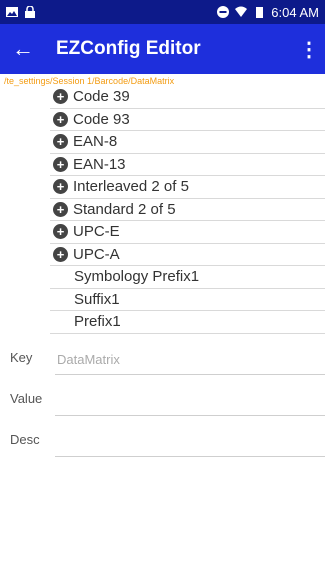  I want to click on tree-item-ean-13: + EAN-13, so click(187, 165).